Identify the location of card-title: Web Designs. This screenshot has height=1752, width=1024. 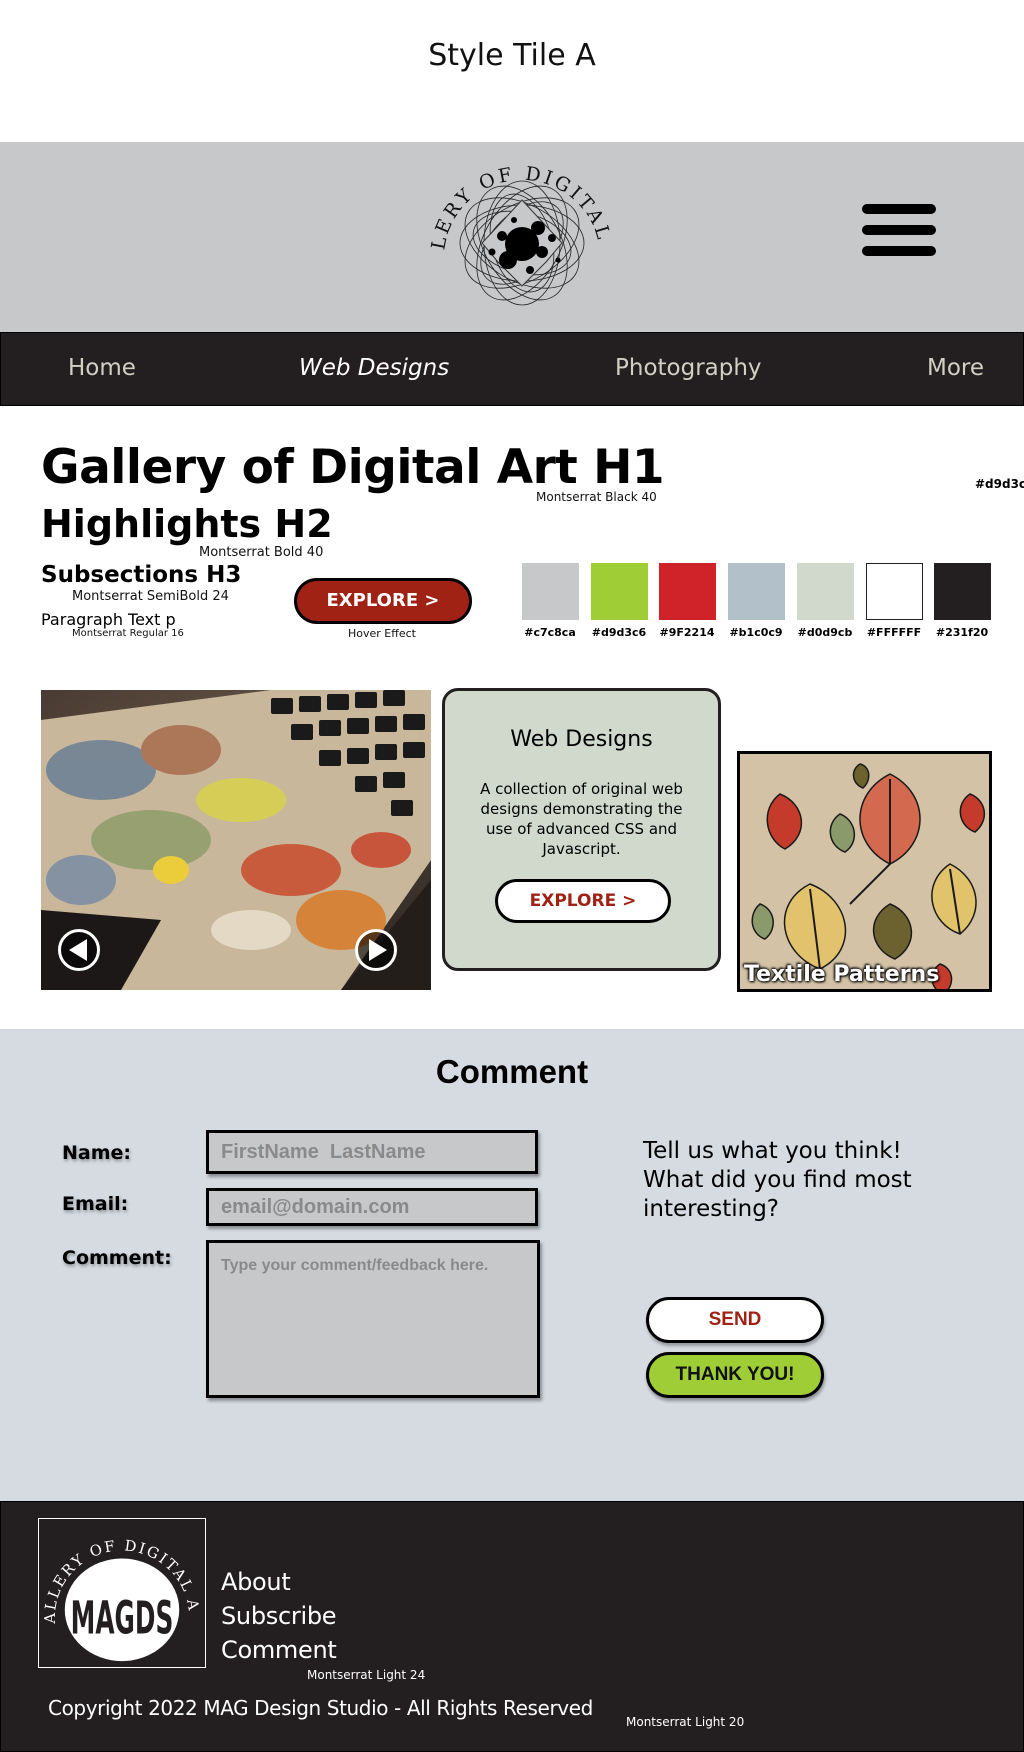
(581, 739).